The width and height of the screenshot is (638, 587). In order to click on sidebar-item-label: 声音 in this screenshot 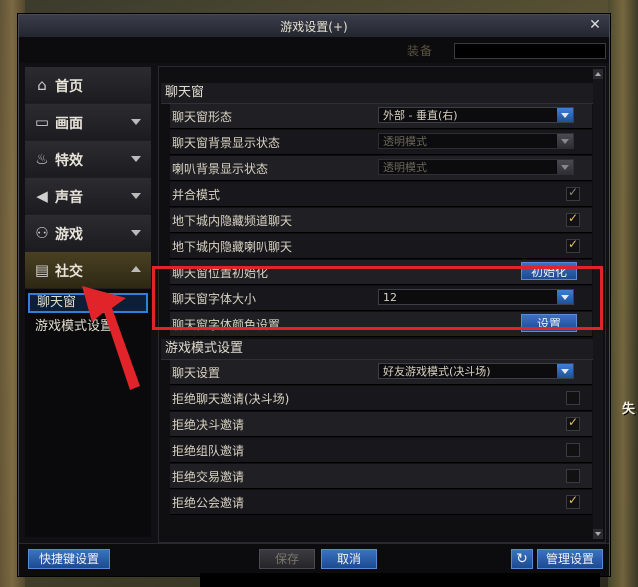, I will do `click(69, 198)`.